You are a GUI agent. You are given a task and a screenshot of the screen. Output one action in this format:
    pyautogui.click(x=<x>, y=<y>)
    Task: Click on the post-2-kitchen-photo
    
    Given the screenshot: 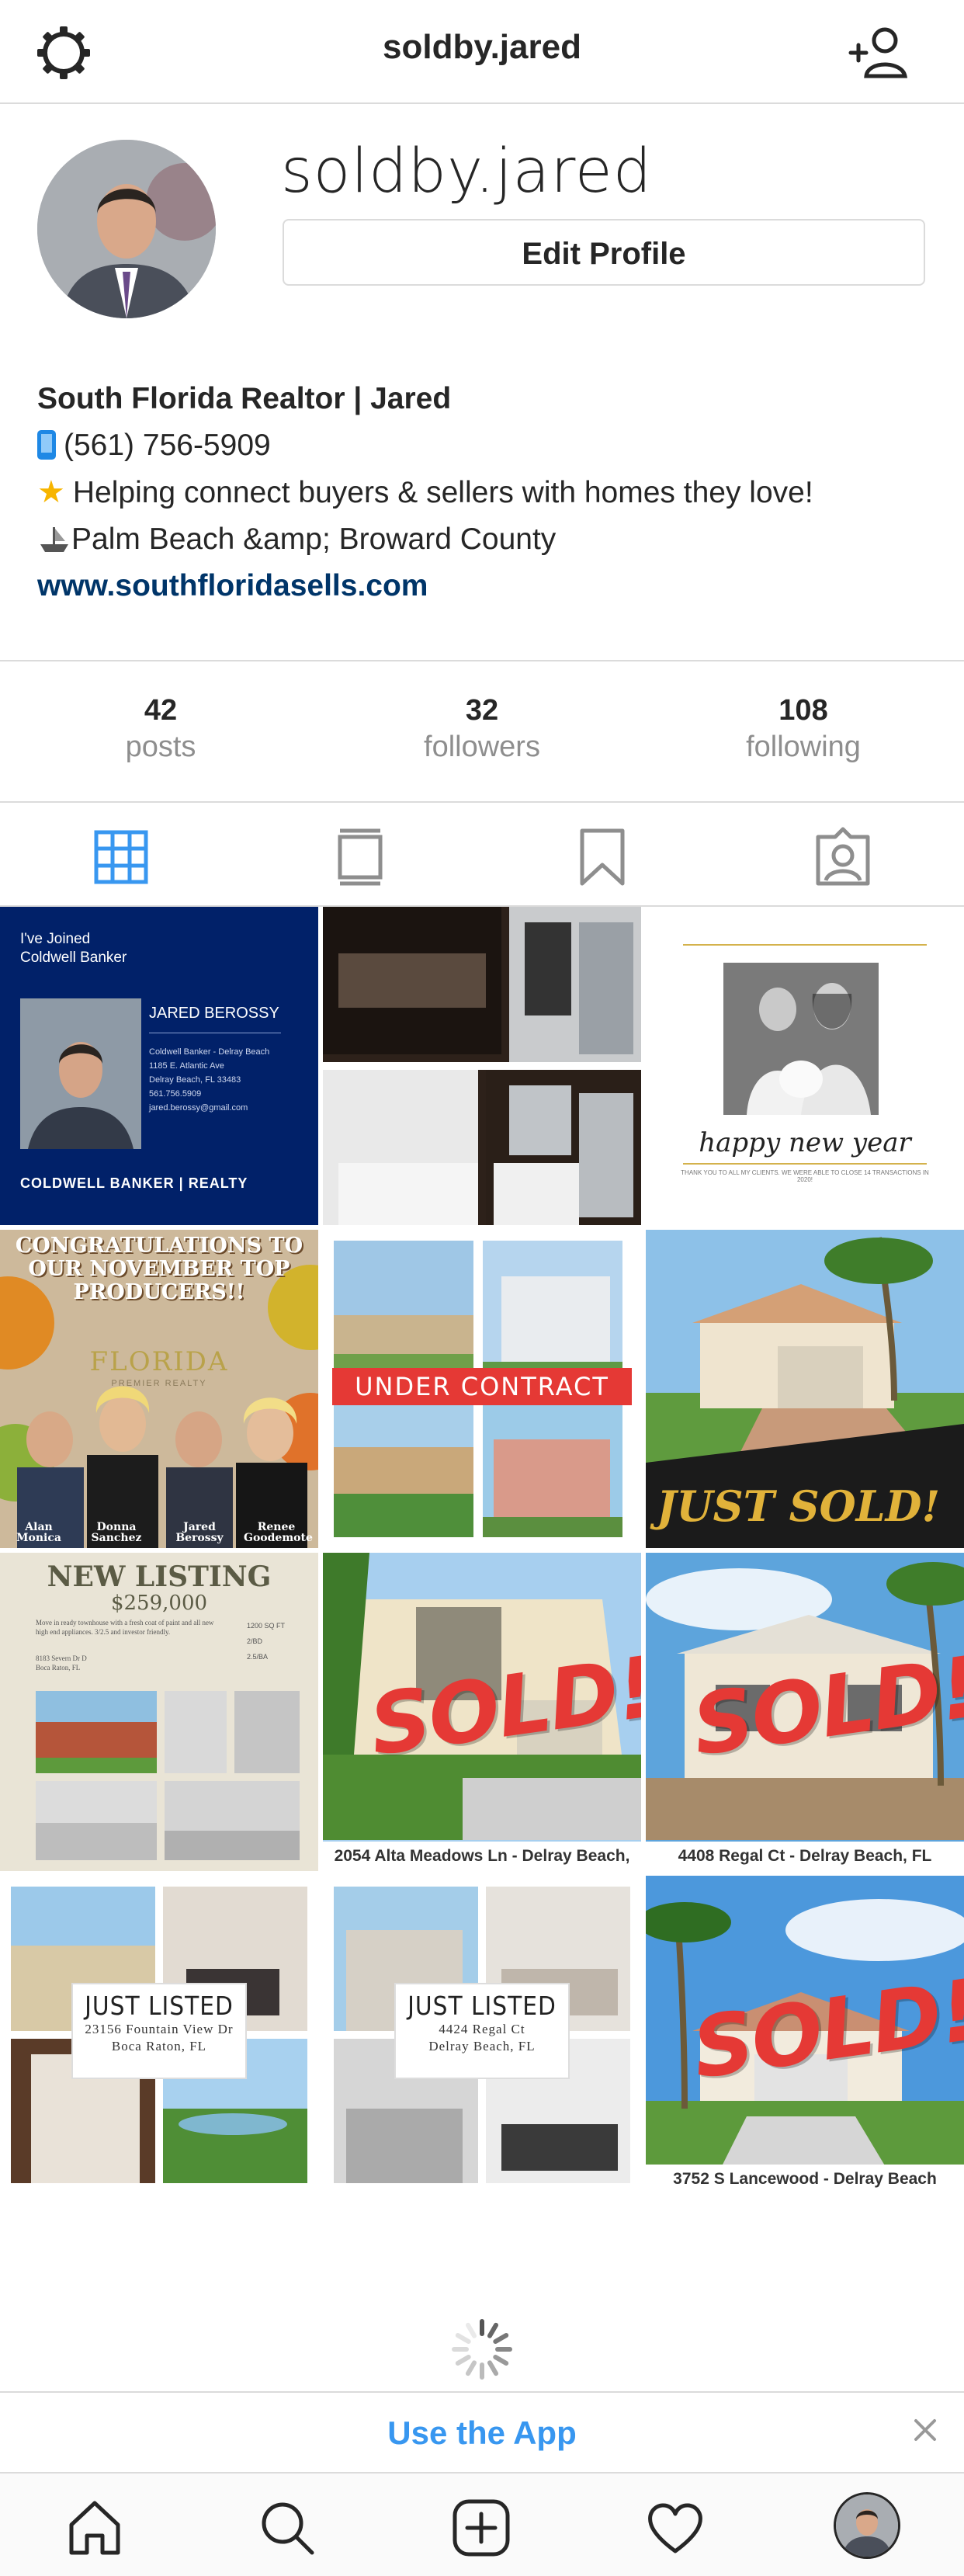 What is the action you would take?
    pyautogui.click(x=482, y=1066)
    